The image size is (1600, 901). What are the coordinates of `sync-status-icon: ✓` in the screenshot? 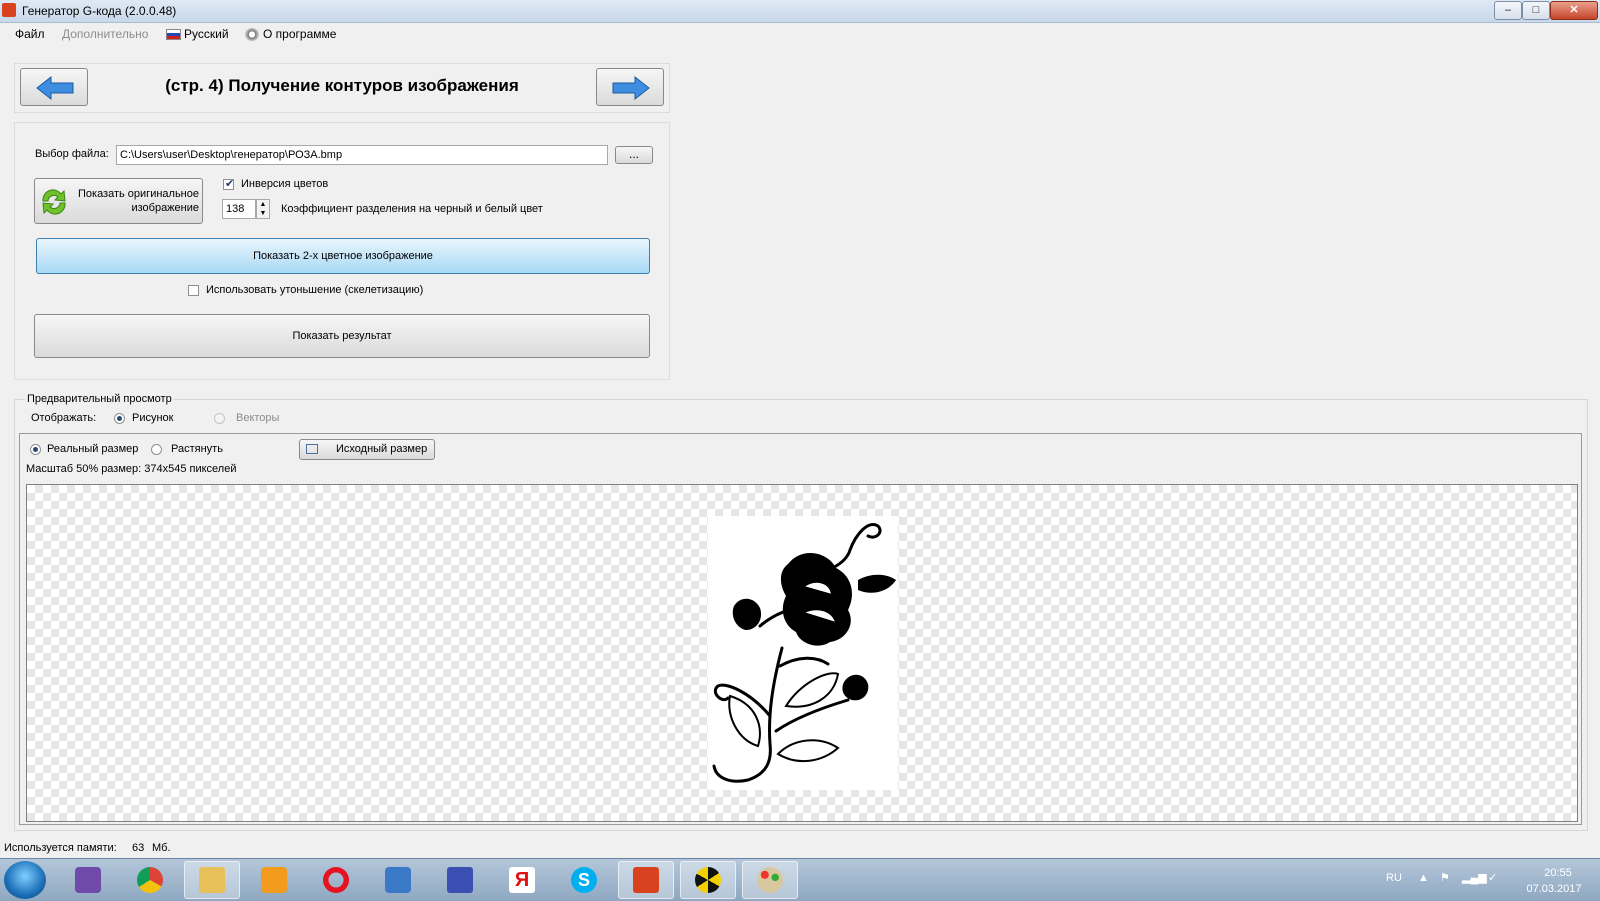 It's located at (1492, 877).